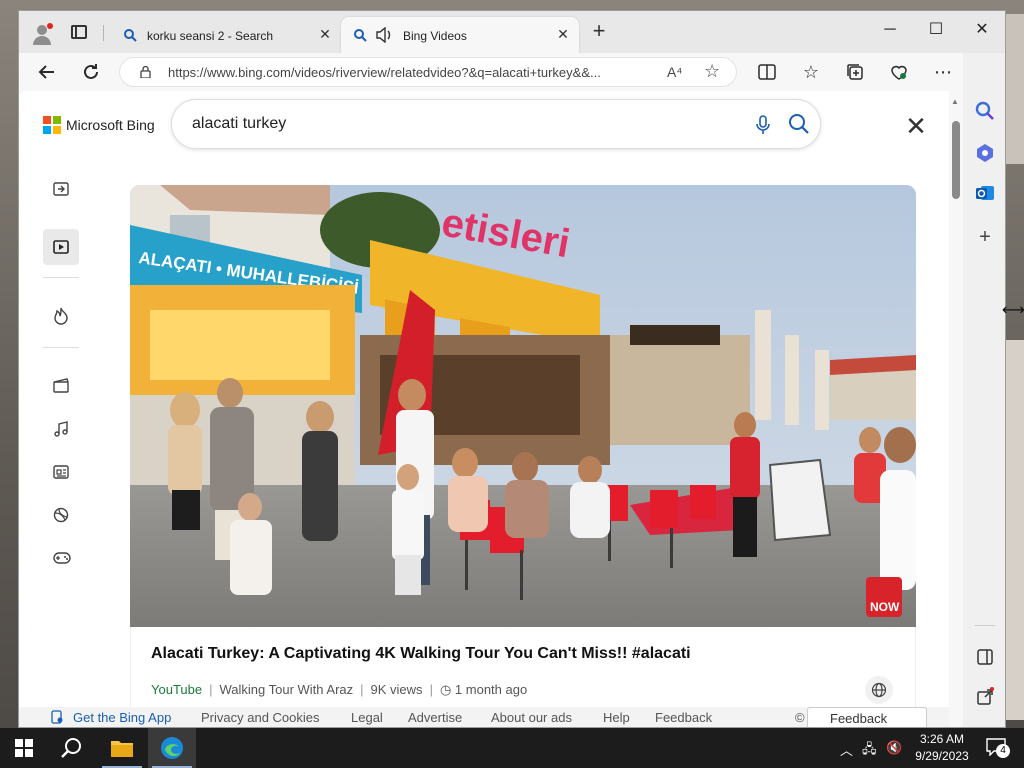  I want to click on read-aloud-icon: A⁴, so click(674, 72).